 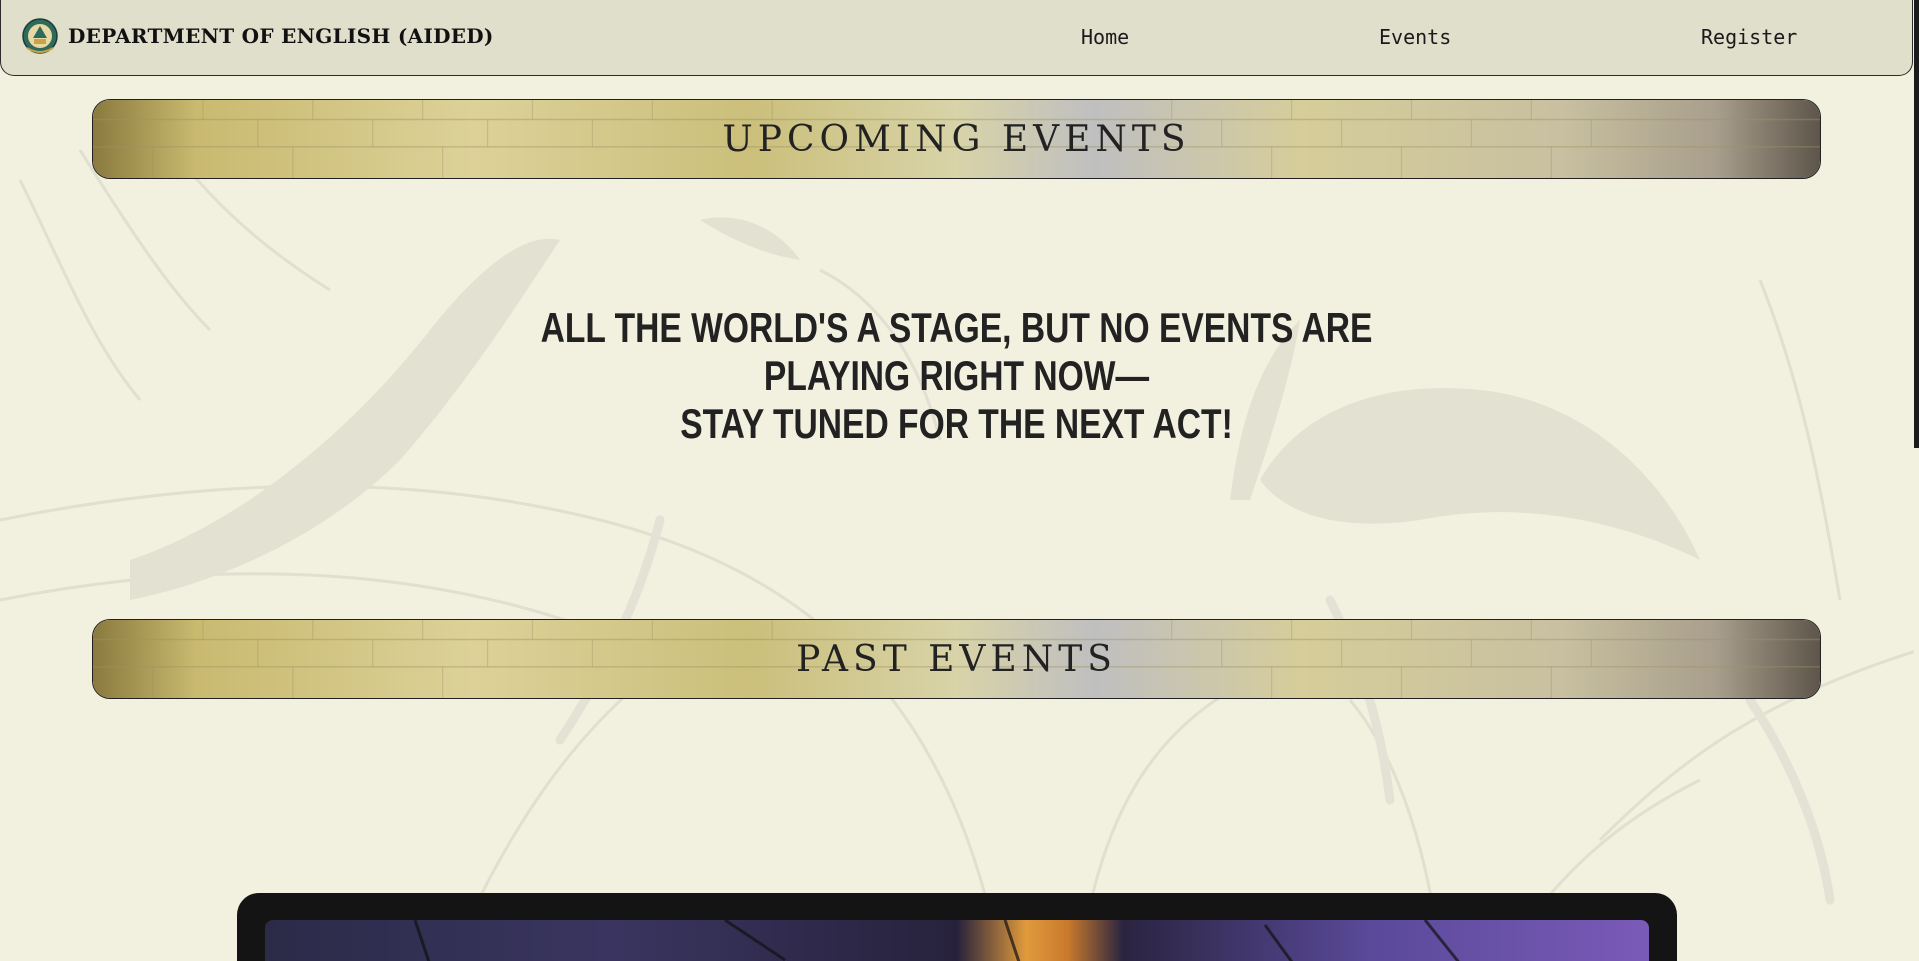 I want to click on upcoming-events-title: UPCOMING EVENTS, so click(x=956, y=139).